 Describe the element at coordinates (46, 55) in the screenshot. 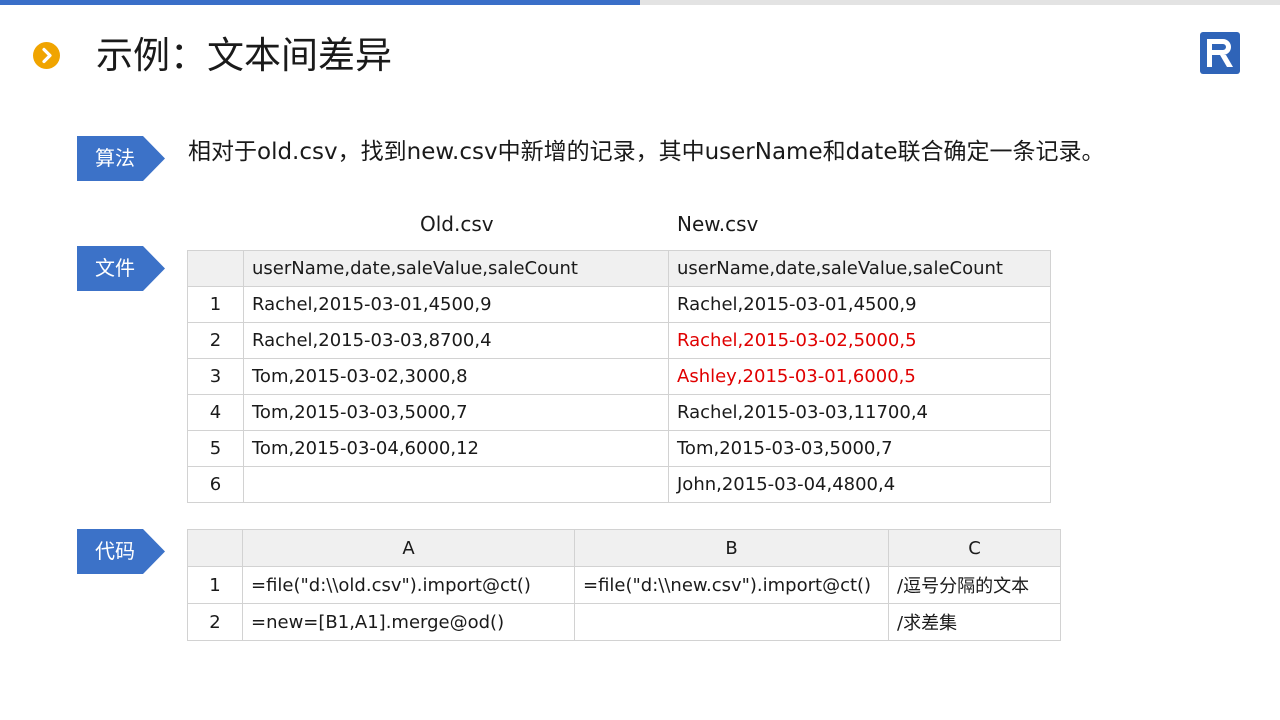

I see `chevron-right-icon` at that location.